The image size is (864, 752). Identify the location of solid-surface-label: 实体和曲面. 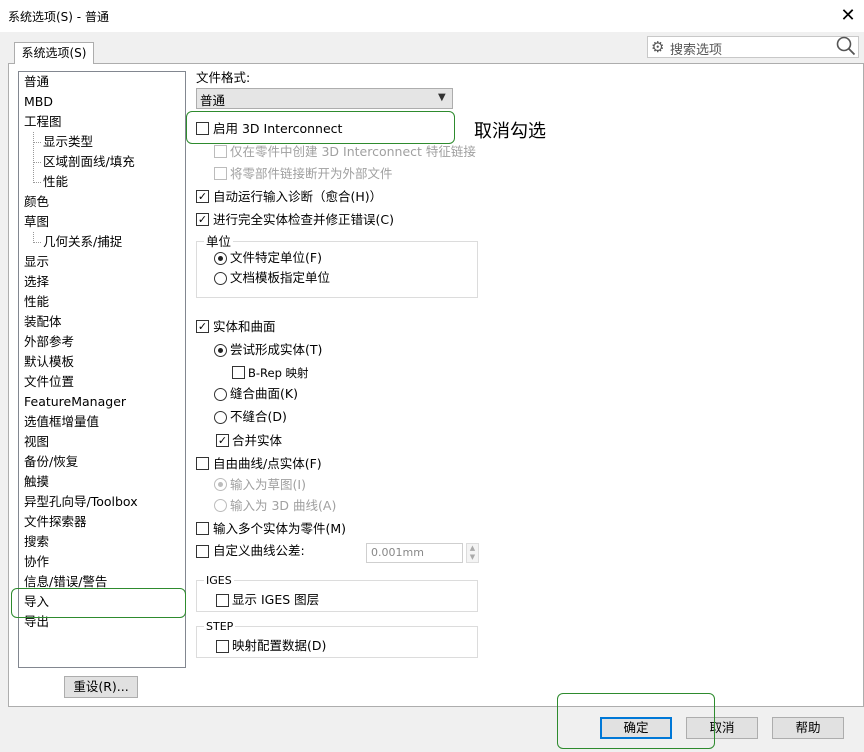
(244, 326).